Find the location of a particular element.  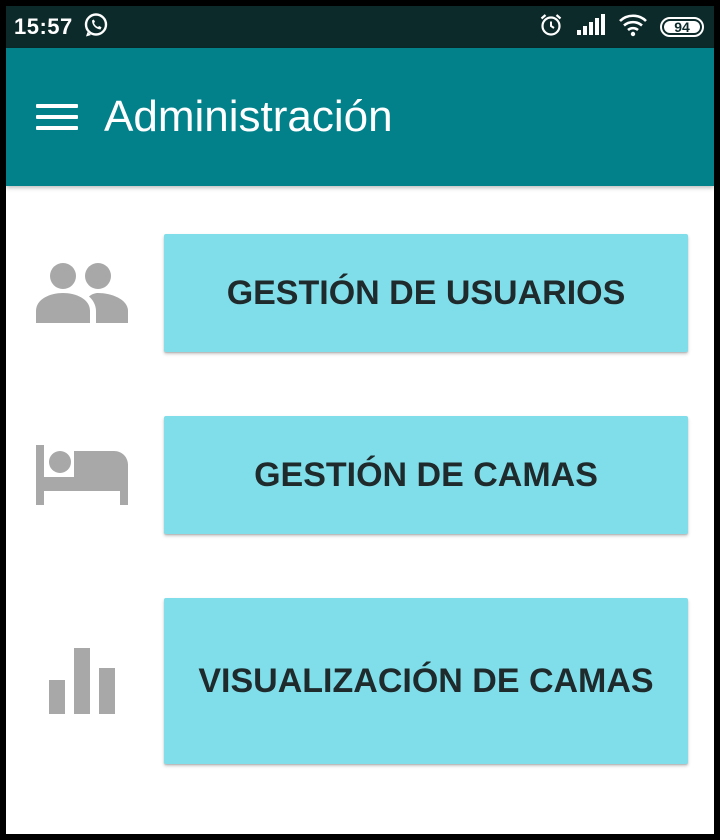

menu-row-beds: GESTIÓN DE CAMAS is located at coordinates (360, 475).